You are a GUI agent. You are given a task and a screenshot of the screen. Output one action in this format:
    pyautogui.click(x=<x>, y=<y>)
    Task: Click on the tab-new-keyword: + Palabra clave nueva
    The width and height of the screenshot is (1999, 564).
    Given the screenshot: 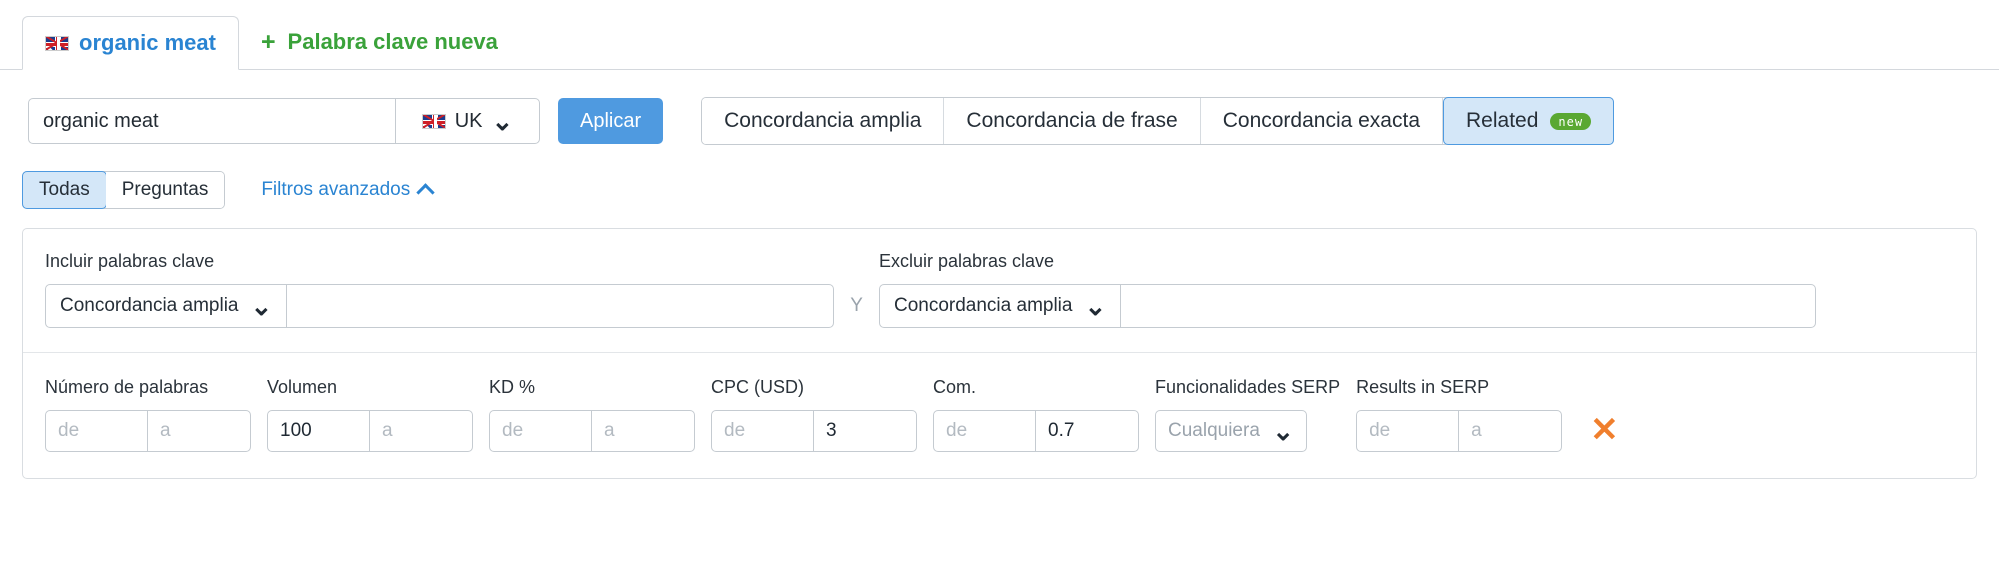 What is the action you would take?
    pyautogui.click(x=379, y=42)
    